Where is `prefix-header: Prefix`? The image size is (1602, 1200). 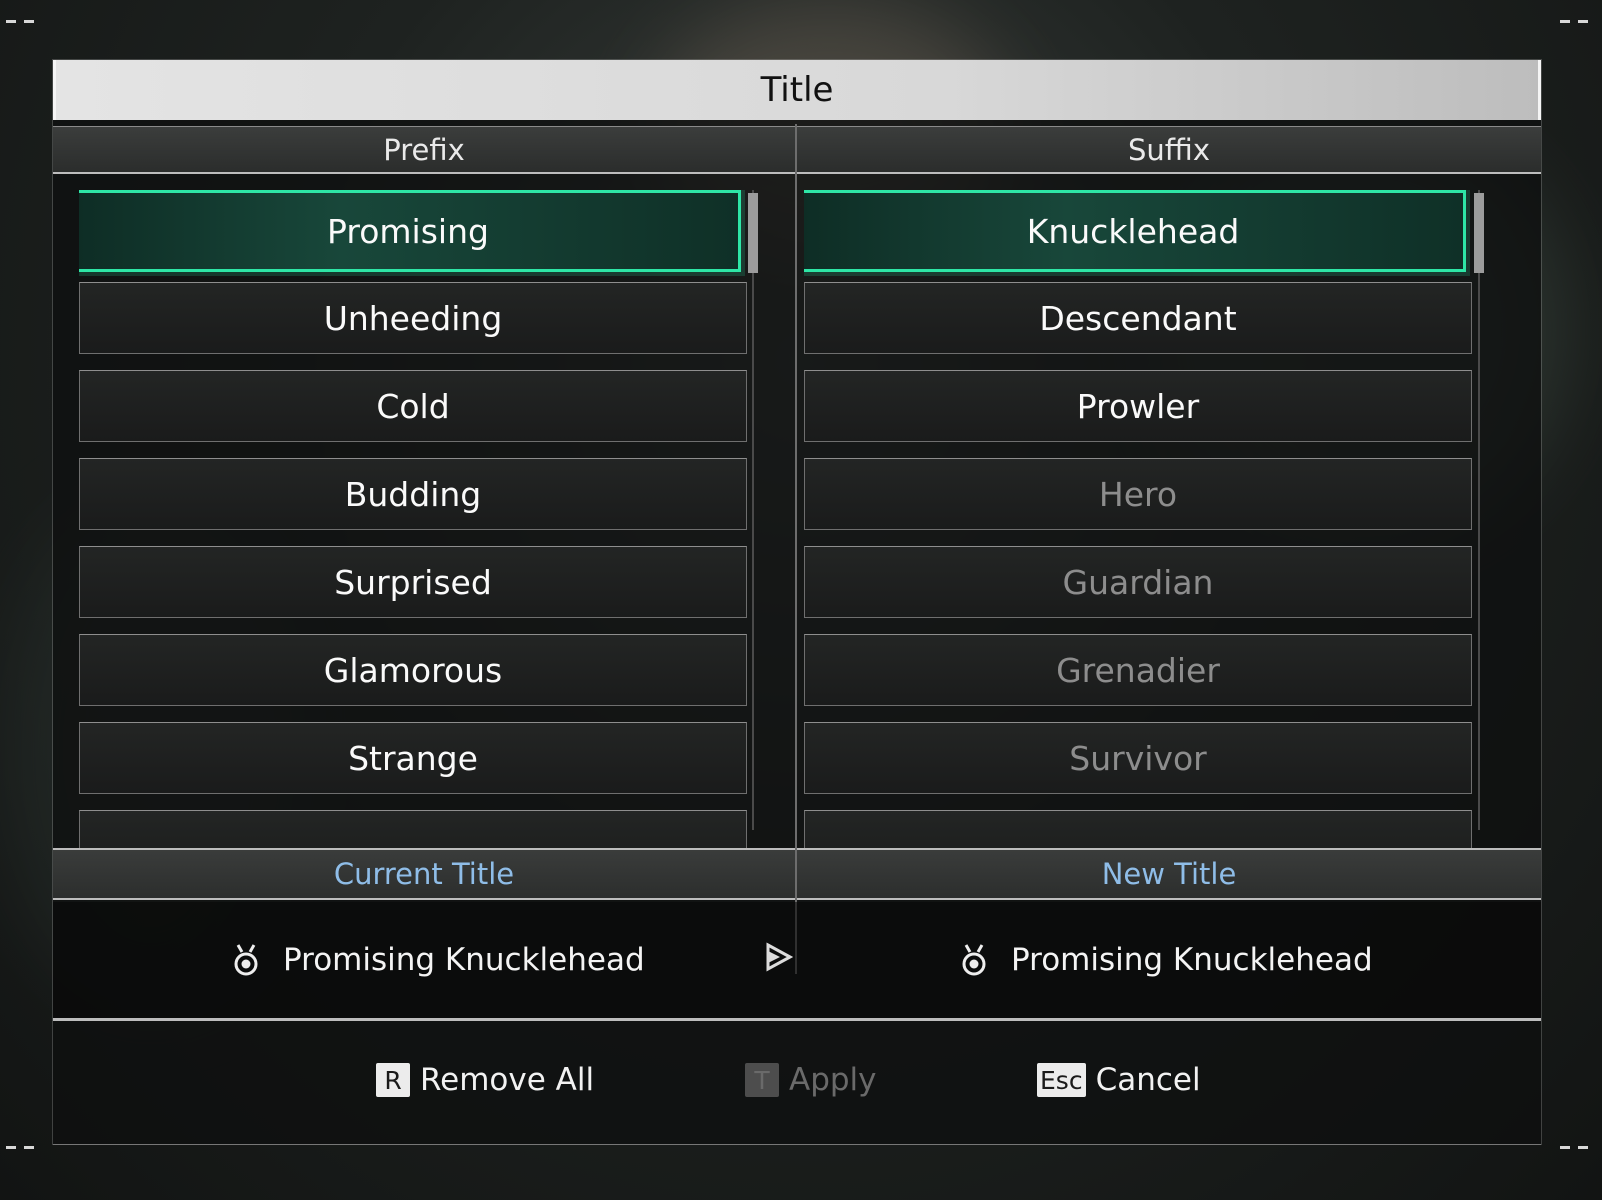 prefix-header: Prefix is located at coordinates (424, 150).